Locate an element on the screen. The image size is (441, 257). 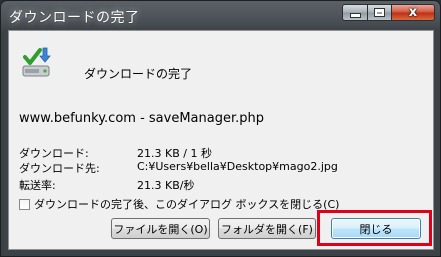
transfer-rate-label: 転送率: is located at coordinates (37, 185).